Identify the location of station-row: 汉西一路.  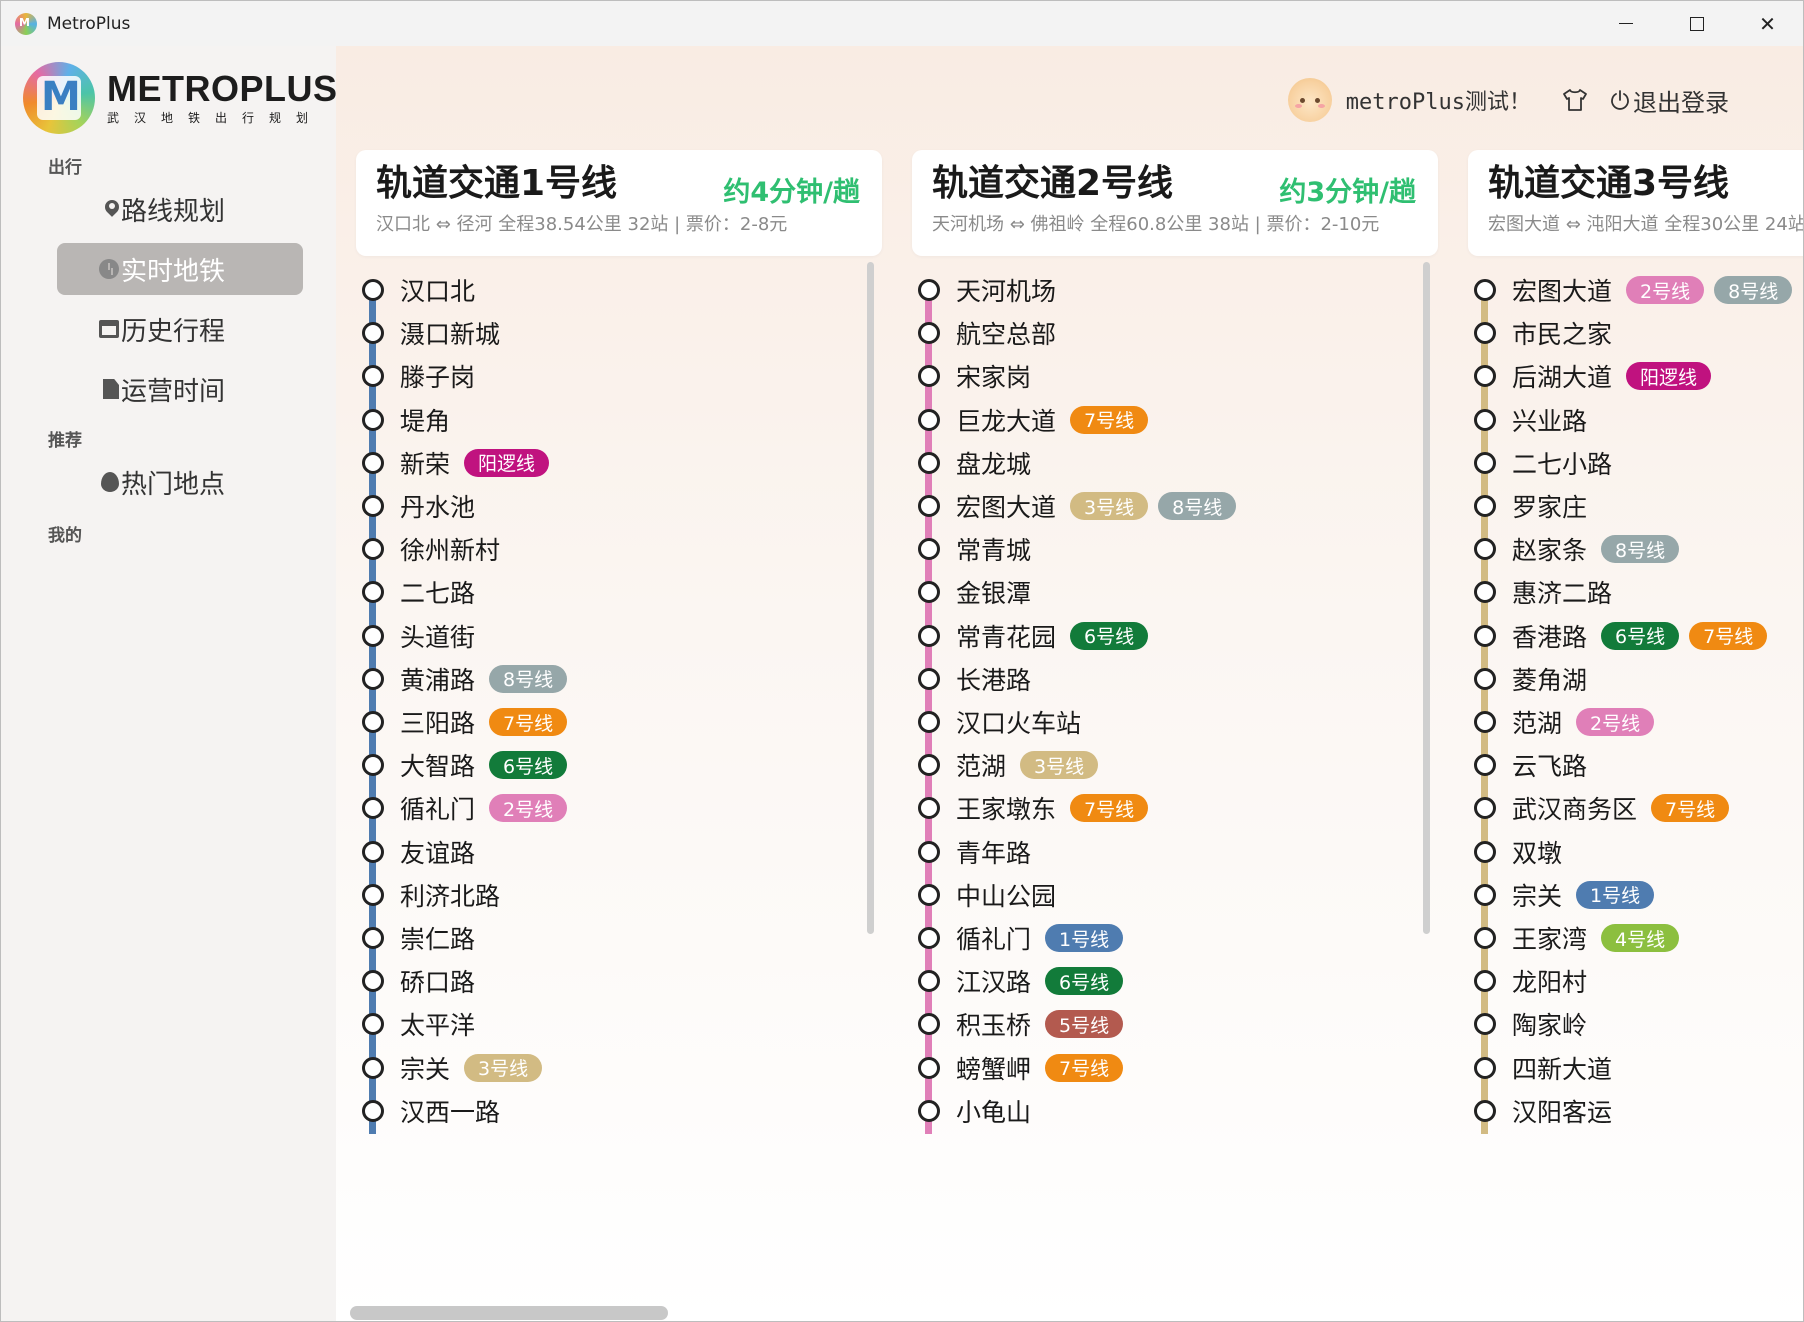
(428, 1110).